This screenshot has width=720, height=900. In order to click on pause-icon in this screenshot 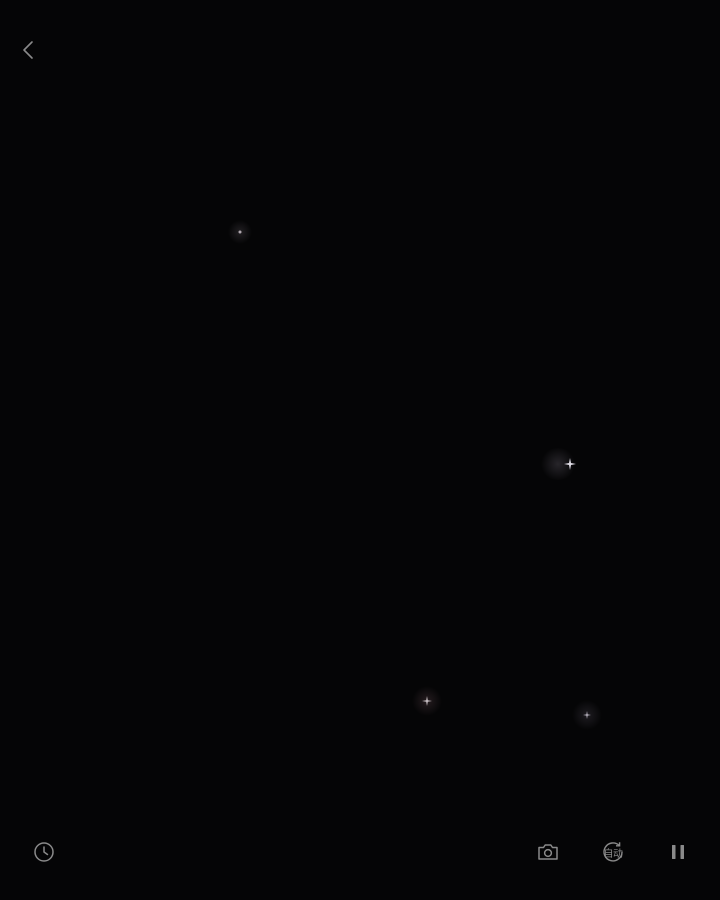, I will do `click(678, 852)`.